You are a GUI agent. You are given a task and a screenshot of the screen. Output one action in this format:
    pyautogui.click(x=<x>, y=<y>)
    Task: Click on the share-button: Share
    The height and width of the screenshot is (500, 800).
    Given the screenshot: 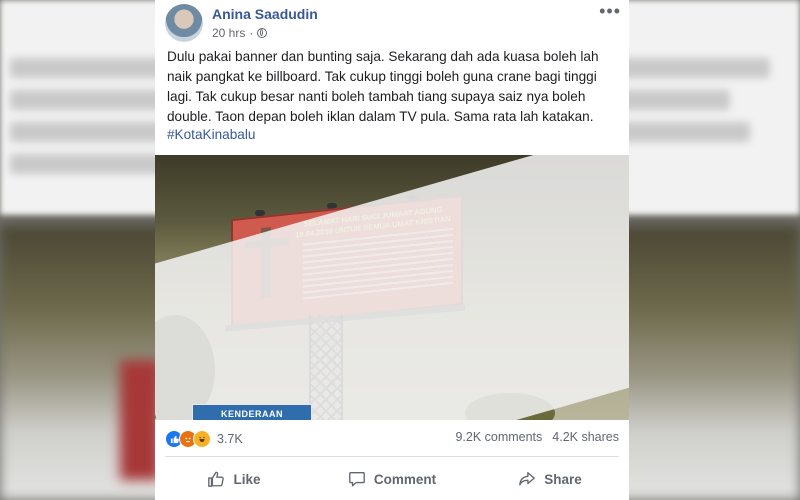 What is the action you would take?
    pyautogui.click(x=550, y=479)
    